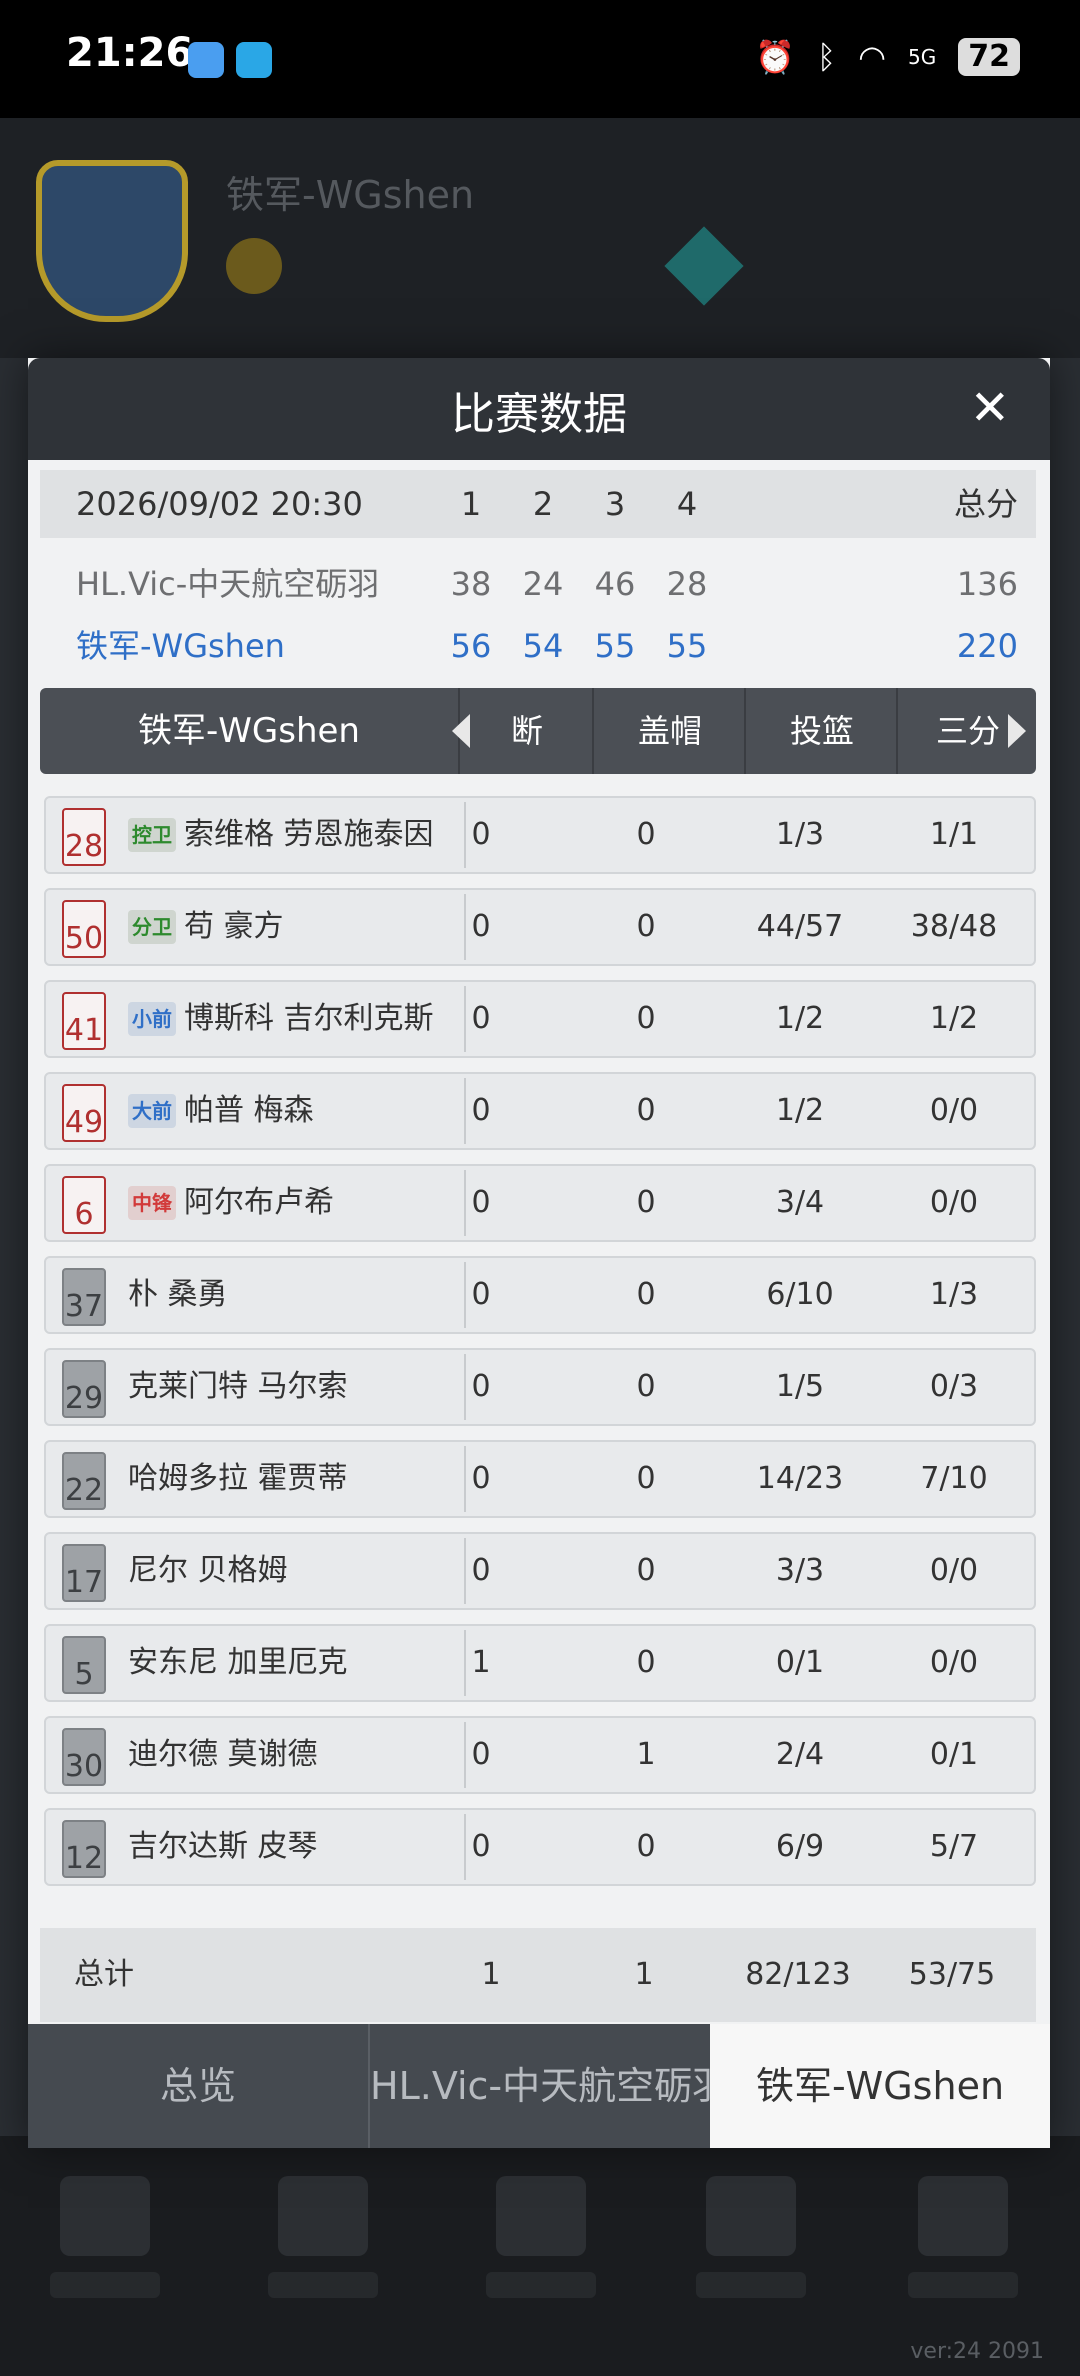  What do you see at coordinates (669, 731) in the screenshot?
I see `column-blocks: 盖帽` at bounding box center [669, 731].